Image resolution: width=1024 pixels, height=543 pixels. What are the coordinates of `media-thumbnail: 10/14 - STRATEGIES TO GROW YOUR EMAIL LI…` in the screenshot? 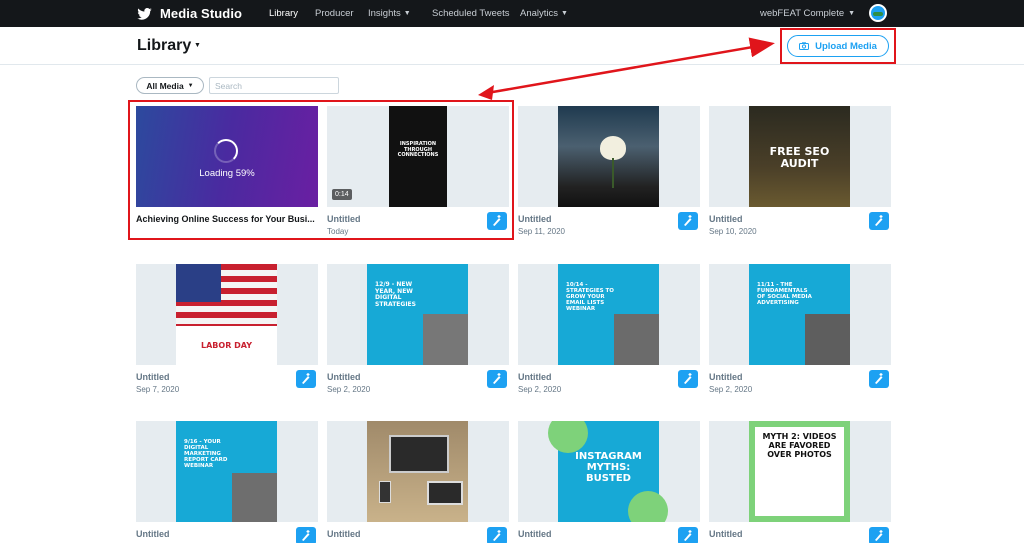 It's located at (609, 314).